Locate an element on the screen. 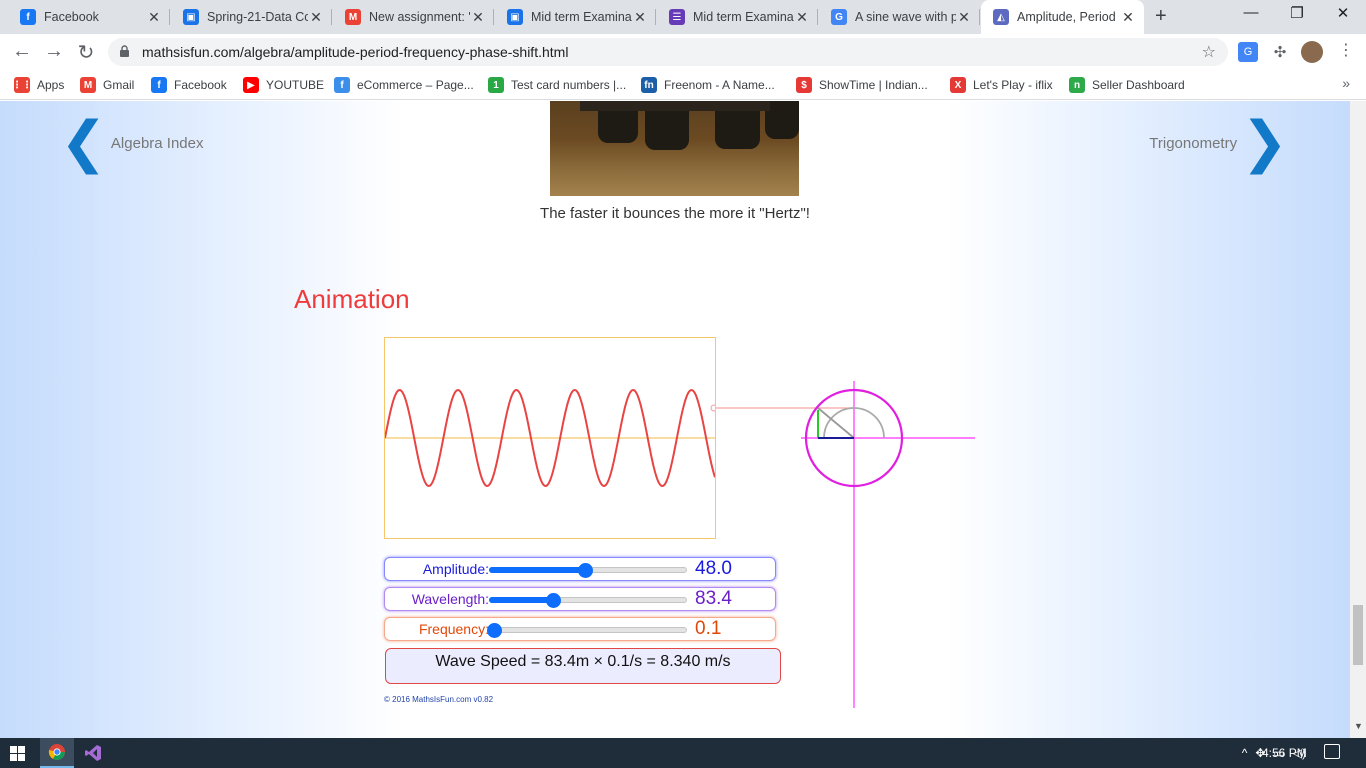  new-tab-button: + is located at coordinates (1161, 16).